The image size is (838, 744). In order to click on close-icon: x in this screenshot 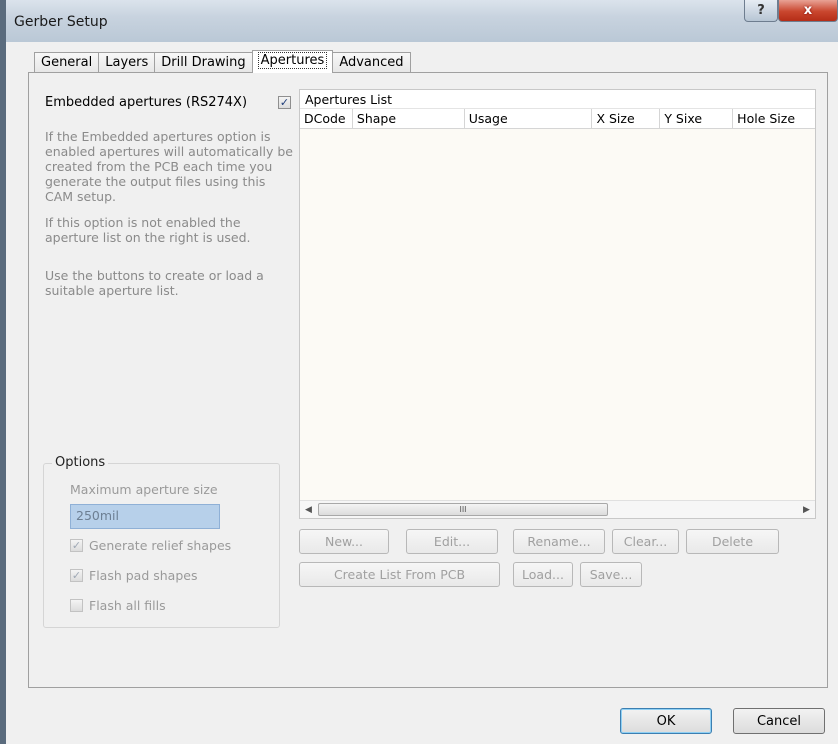, I will do `click(808, 10)`.